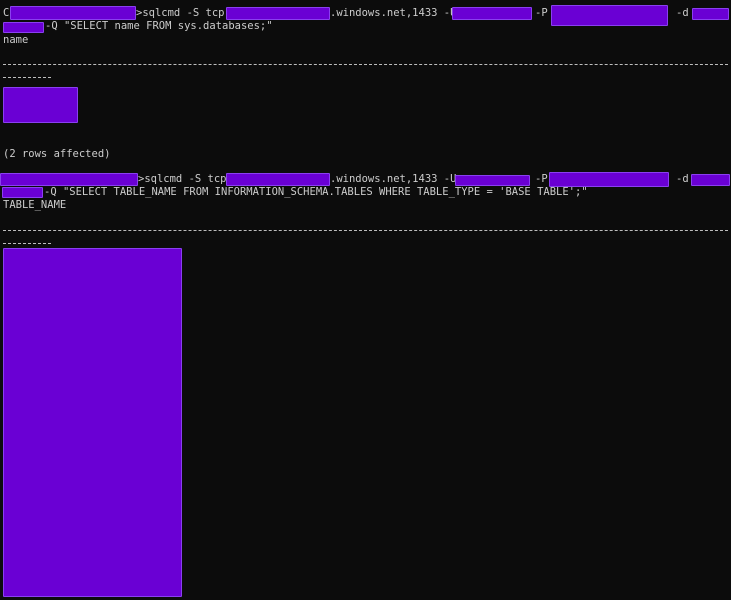 The width and height of the screenshot is (731, 600). I want to click on command-query: -Q "SELECT name FROM sys.databases;", so click(159, 26).